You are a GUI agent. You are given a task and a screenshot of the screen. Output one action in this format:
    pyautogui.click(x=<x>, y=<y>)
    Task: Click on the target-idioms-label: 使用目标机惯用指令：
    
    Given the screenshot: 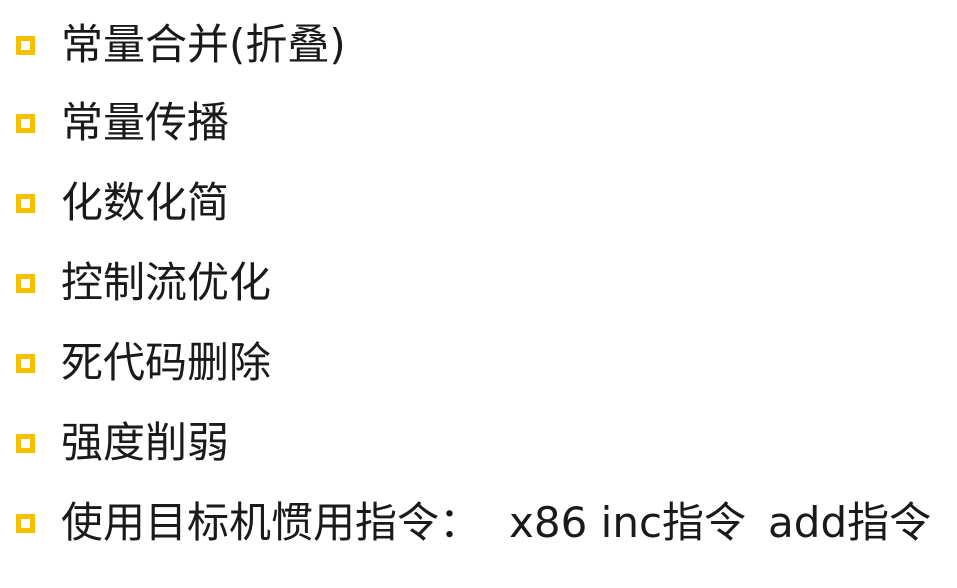 What is the action you would take?
    pyautogui.click(x=271, y=522)
    